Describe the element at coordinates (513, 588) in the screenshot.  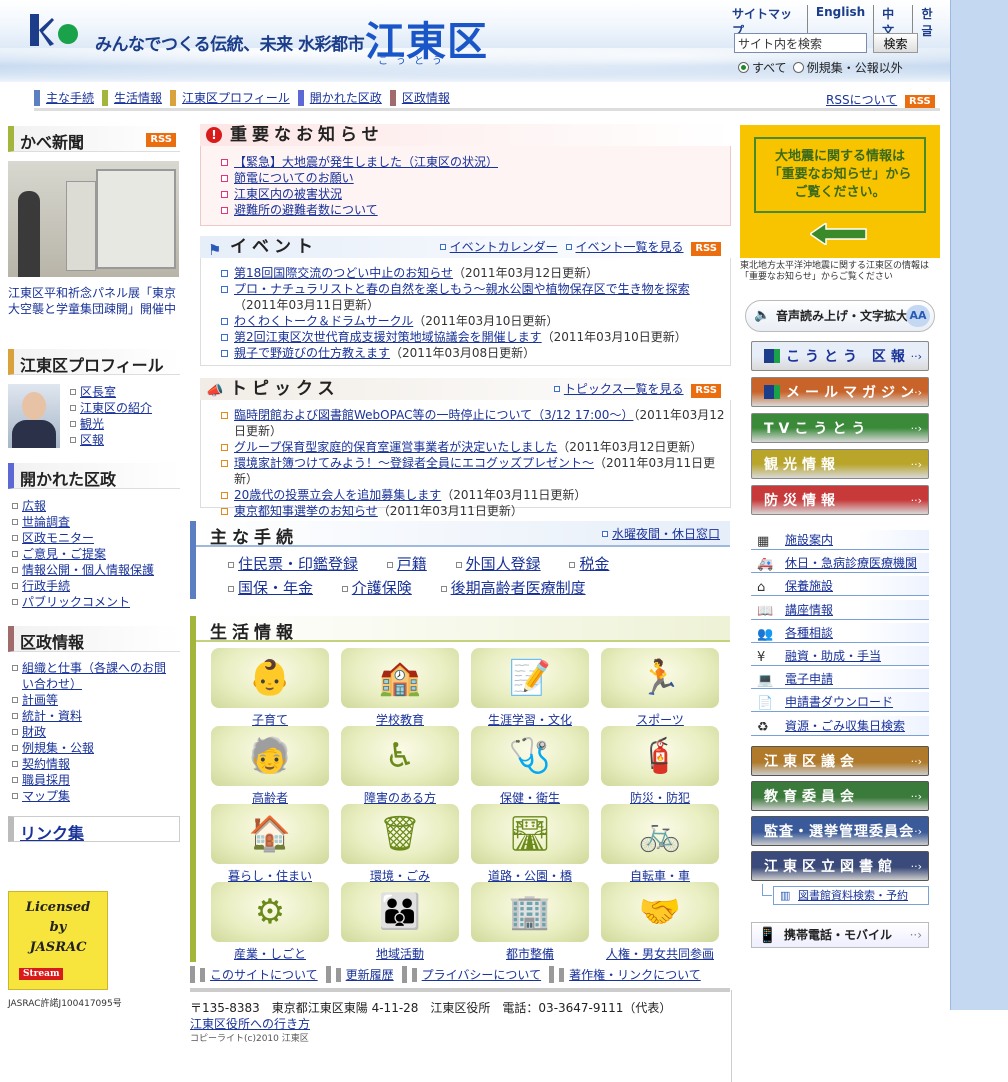
I see `procedure-link: 後期高齢者医療制度` at that location.